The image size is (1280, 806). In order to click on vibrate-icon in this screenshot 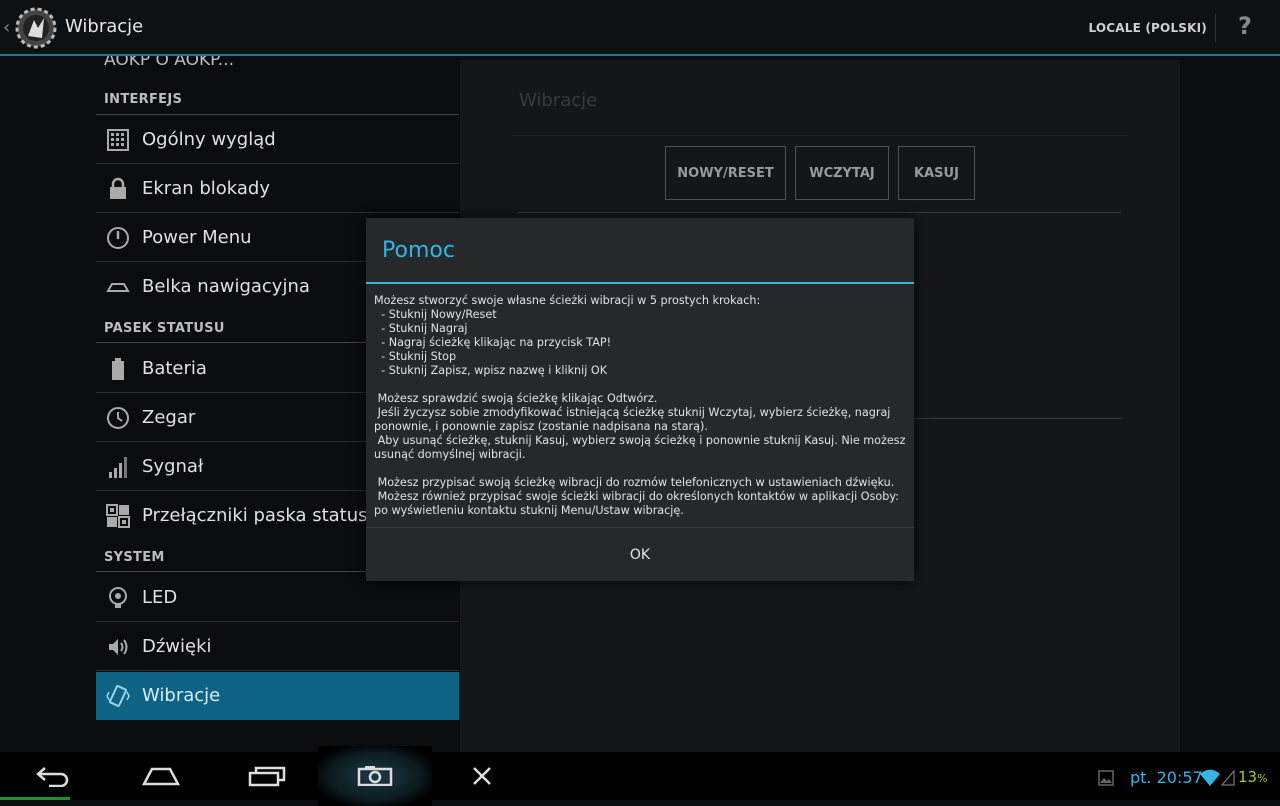, I will do `click(118, 696)`.